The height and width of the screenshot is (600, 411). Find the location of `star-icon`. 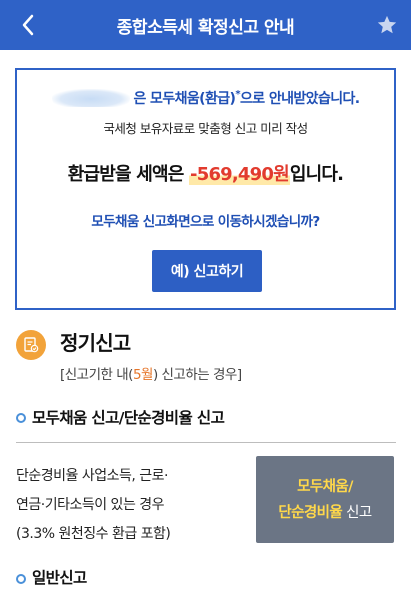

star-icon is located at coordinates (387, 24).